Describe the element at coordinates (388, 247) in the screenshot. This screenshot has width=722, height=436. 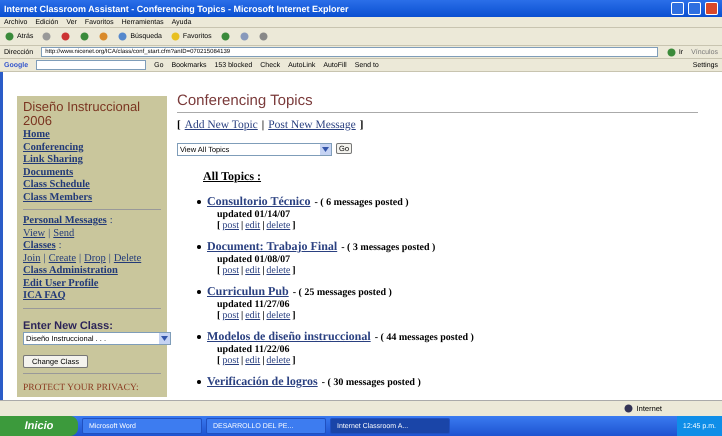
I see `message-count: - ( 3 messages posted )` at that location.